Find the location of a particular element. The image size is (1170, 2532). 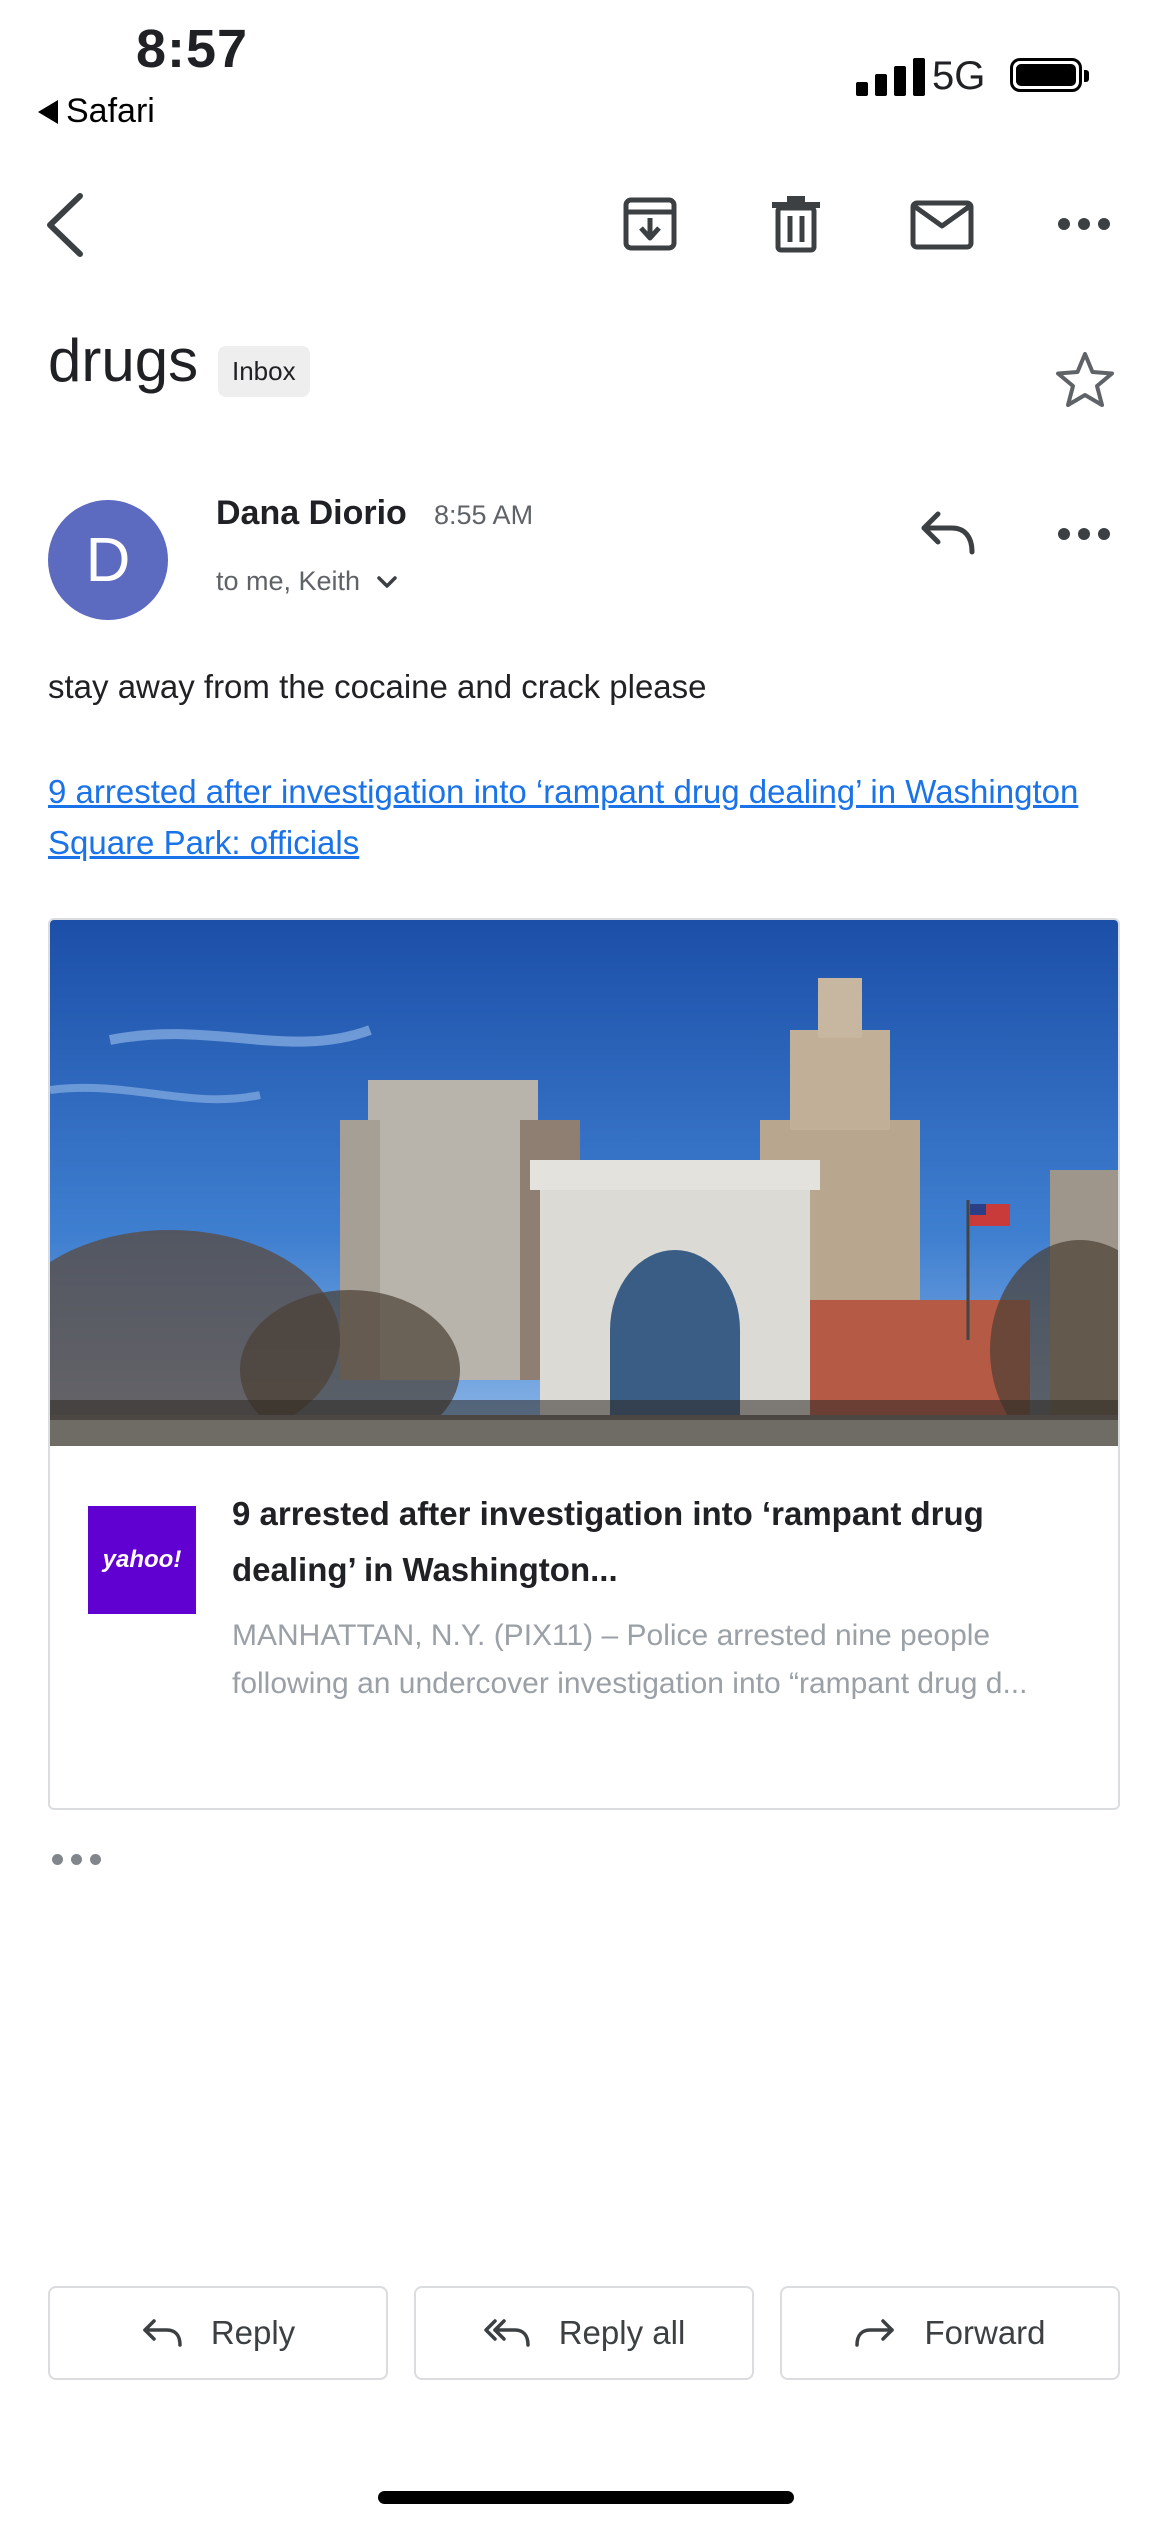

recipients-toggle: to me, Keith is located at coordinates (307, 581).